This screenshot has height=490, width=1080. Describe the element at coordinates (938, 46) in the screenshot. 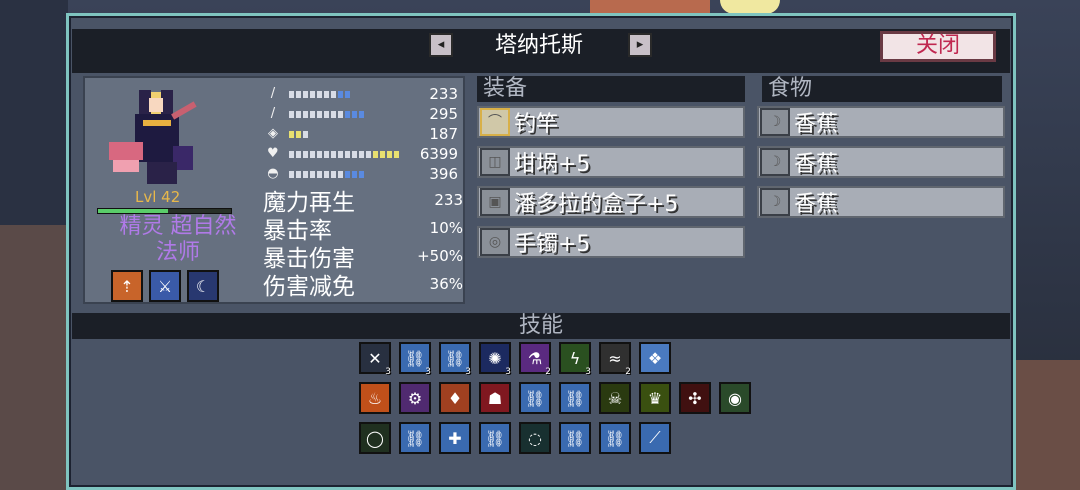

I see `close-button: 关闭` at that location.